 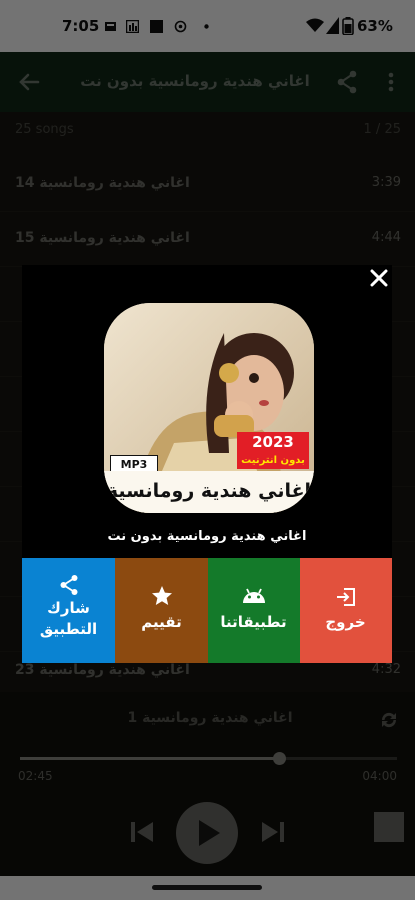 I want to click on rate-label: تقييم, so click(x=161, y=622).